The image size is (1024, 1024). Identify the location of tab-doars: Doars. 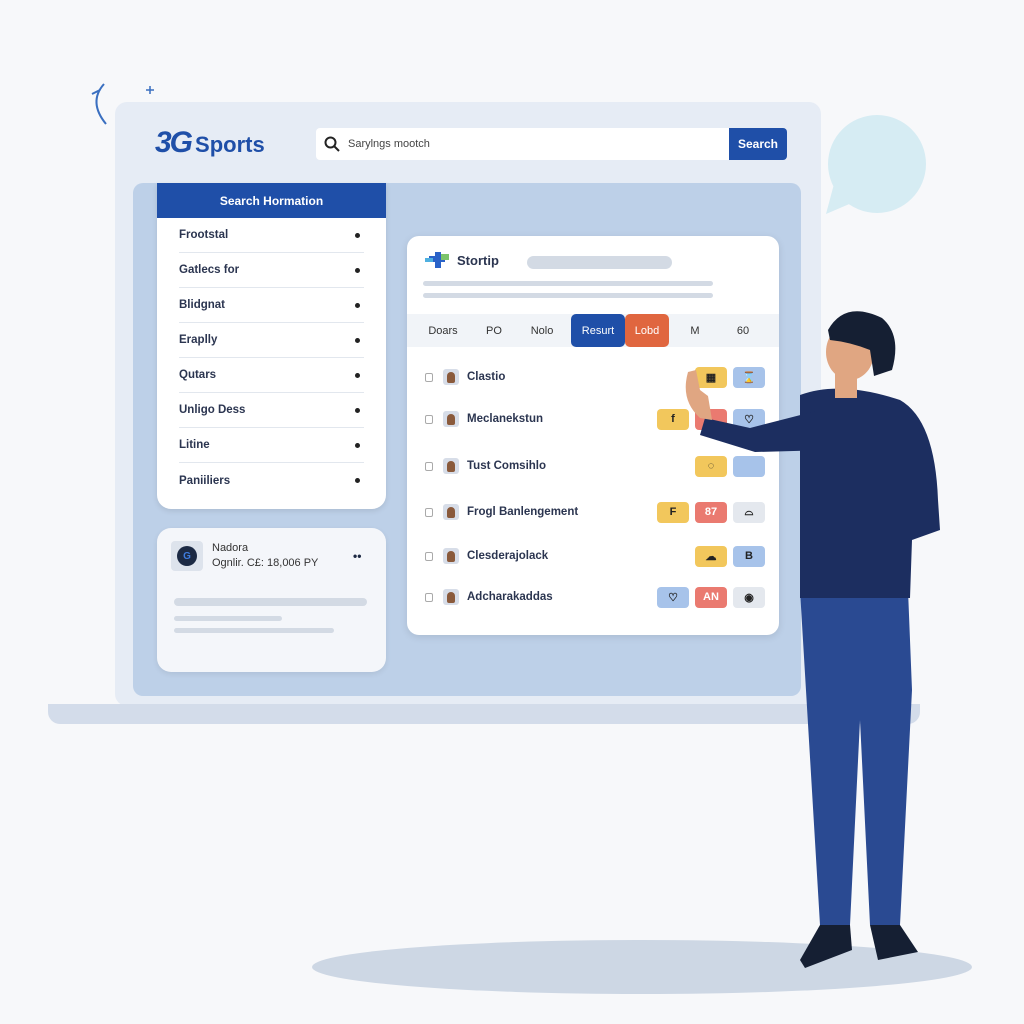
(443, 330).